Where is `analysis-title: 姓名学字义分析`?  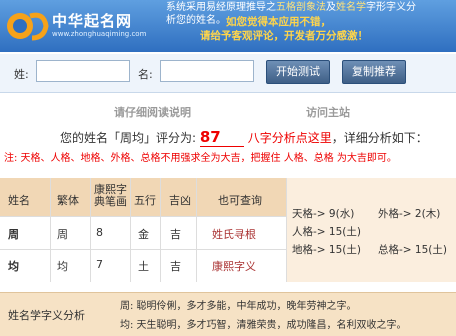 analysis-title: 姓名学字义分析 is located at coordinates (46, 315).